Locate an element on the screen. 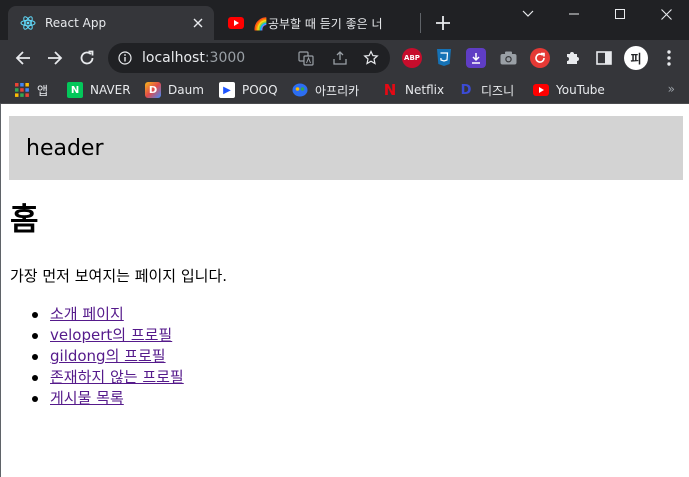 The image size is (689, 477). browser-toolbar: localhost:3000 ABP 피 is located at coordinates (344, 58).